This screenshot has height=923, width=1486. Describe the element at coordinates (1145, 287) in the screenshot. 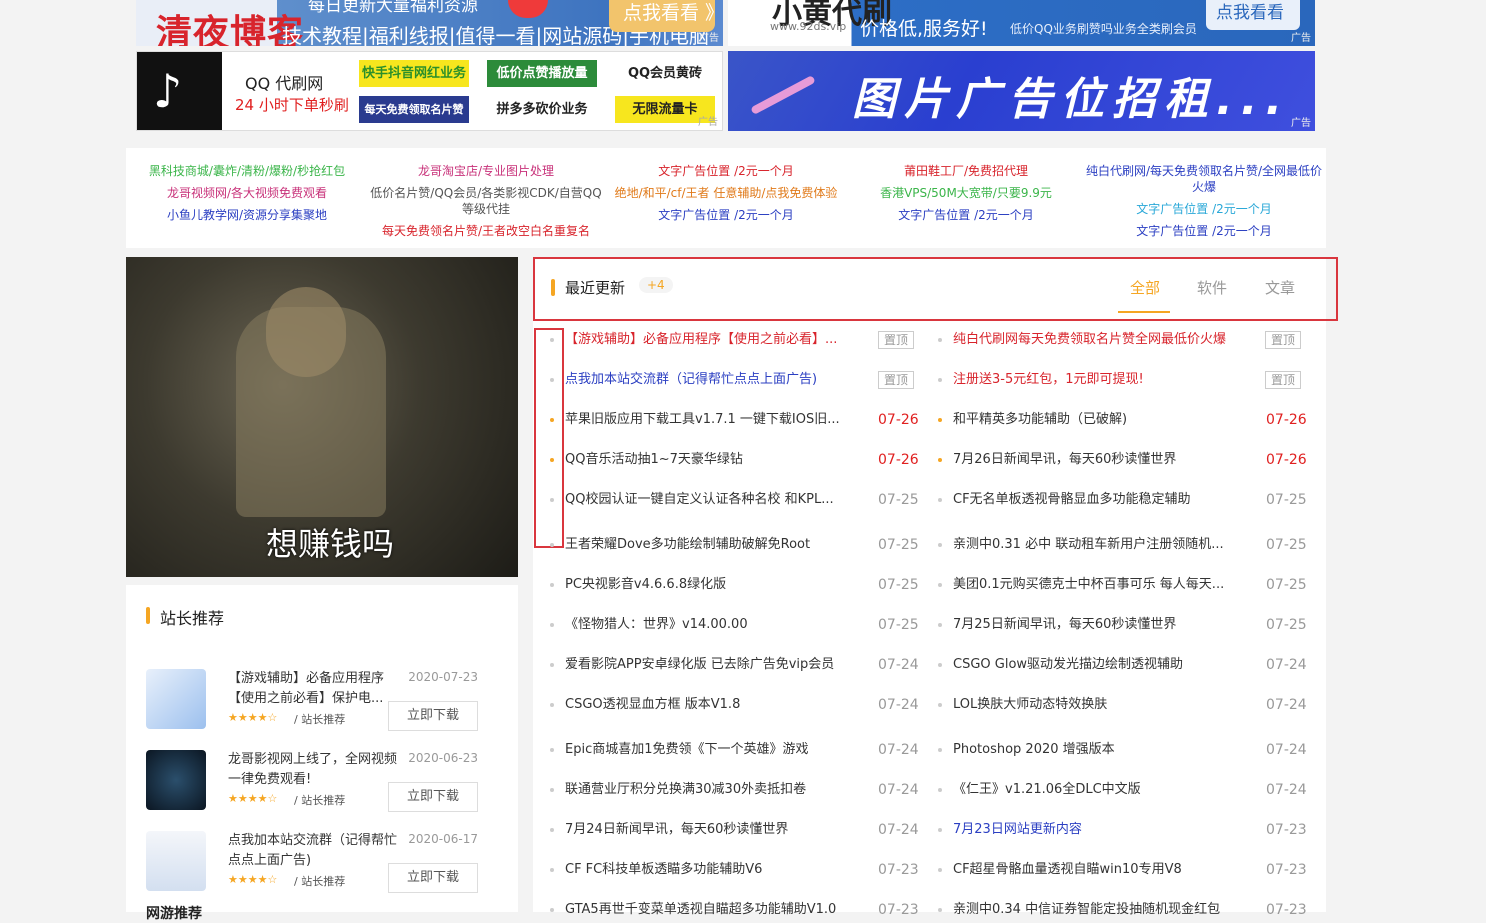

I see `tab-all: 全部` at that location.